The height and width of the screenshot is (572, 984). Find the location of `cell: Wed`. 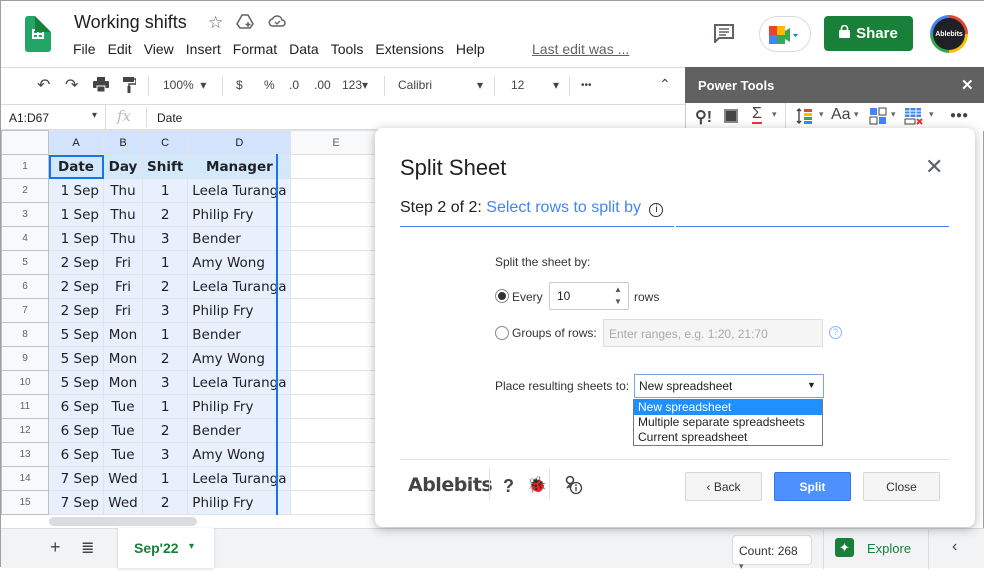

cell: Wed is located at coordinates (123, 502).